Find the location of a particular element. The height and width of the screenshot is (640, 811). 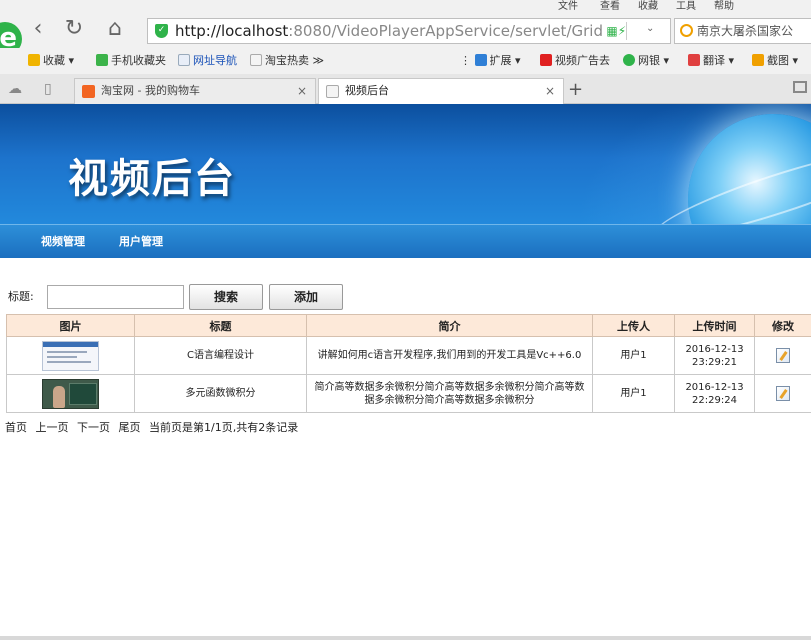

pager-next: 下一页 is located at coordinates (93, 427).